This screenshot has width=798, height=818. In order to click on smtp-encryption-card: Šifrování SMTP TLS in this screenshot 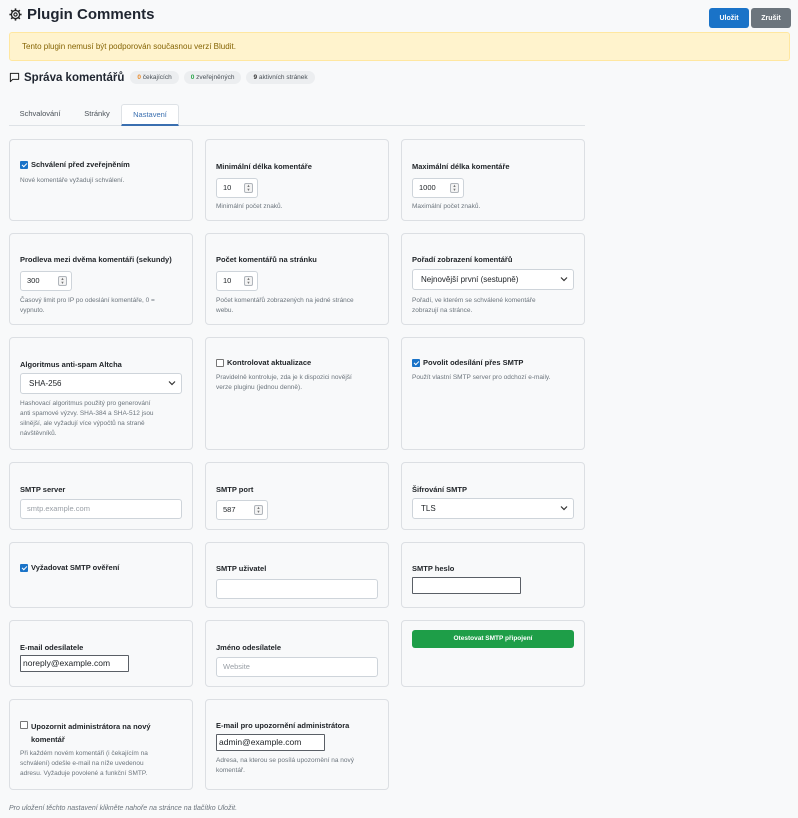, I will do `click(493, 496)`.